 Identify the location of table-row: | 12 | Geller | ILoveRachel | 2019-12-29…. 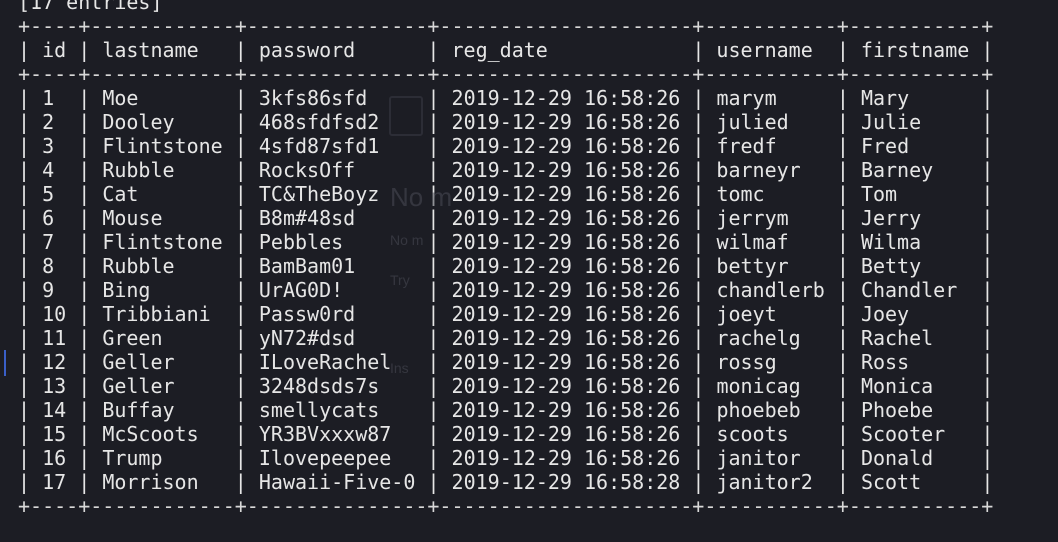
(506, 362).